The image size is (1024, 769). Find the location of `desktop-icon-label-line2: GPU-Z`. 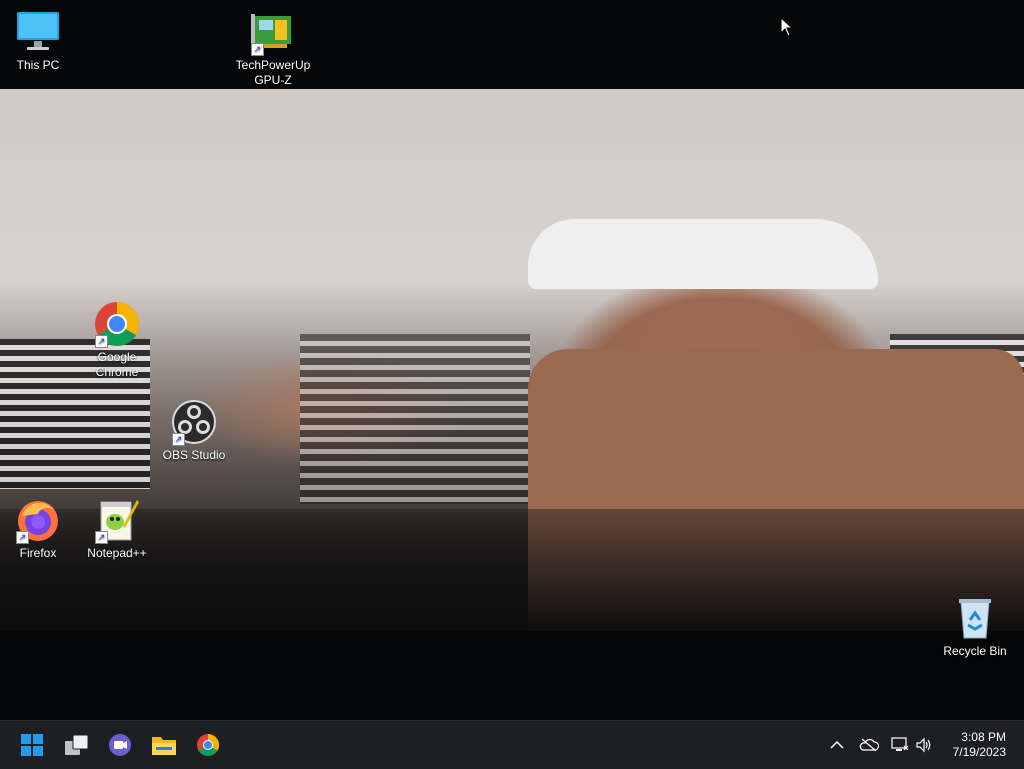

desktop-icon-label-line2: GPU-Z is located at coordinates (273, 80).